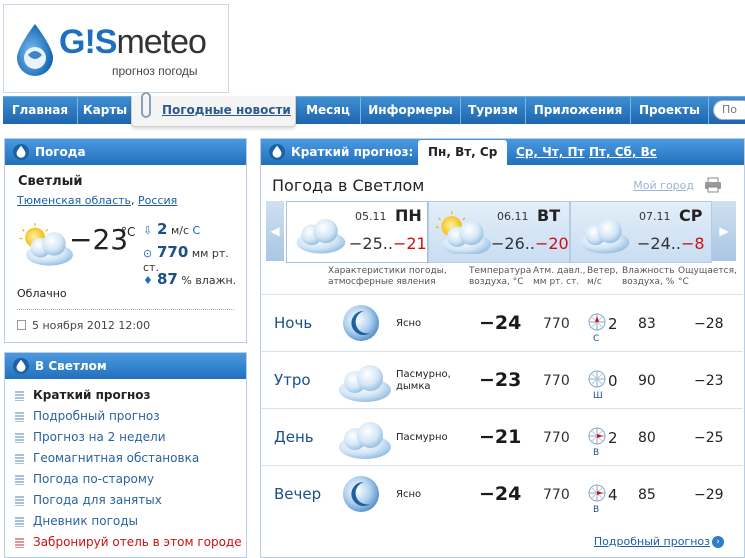  What do you see at coordinates (209, 280) in the screenshot?
I see `humidity-unit: % влажн.` at bounding box center [209, 280].